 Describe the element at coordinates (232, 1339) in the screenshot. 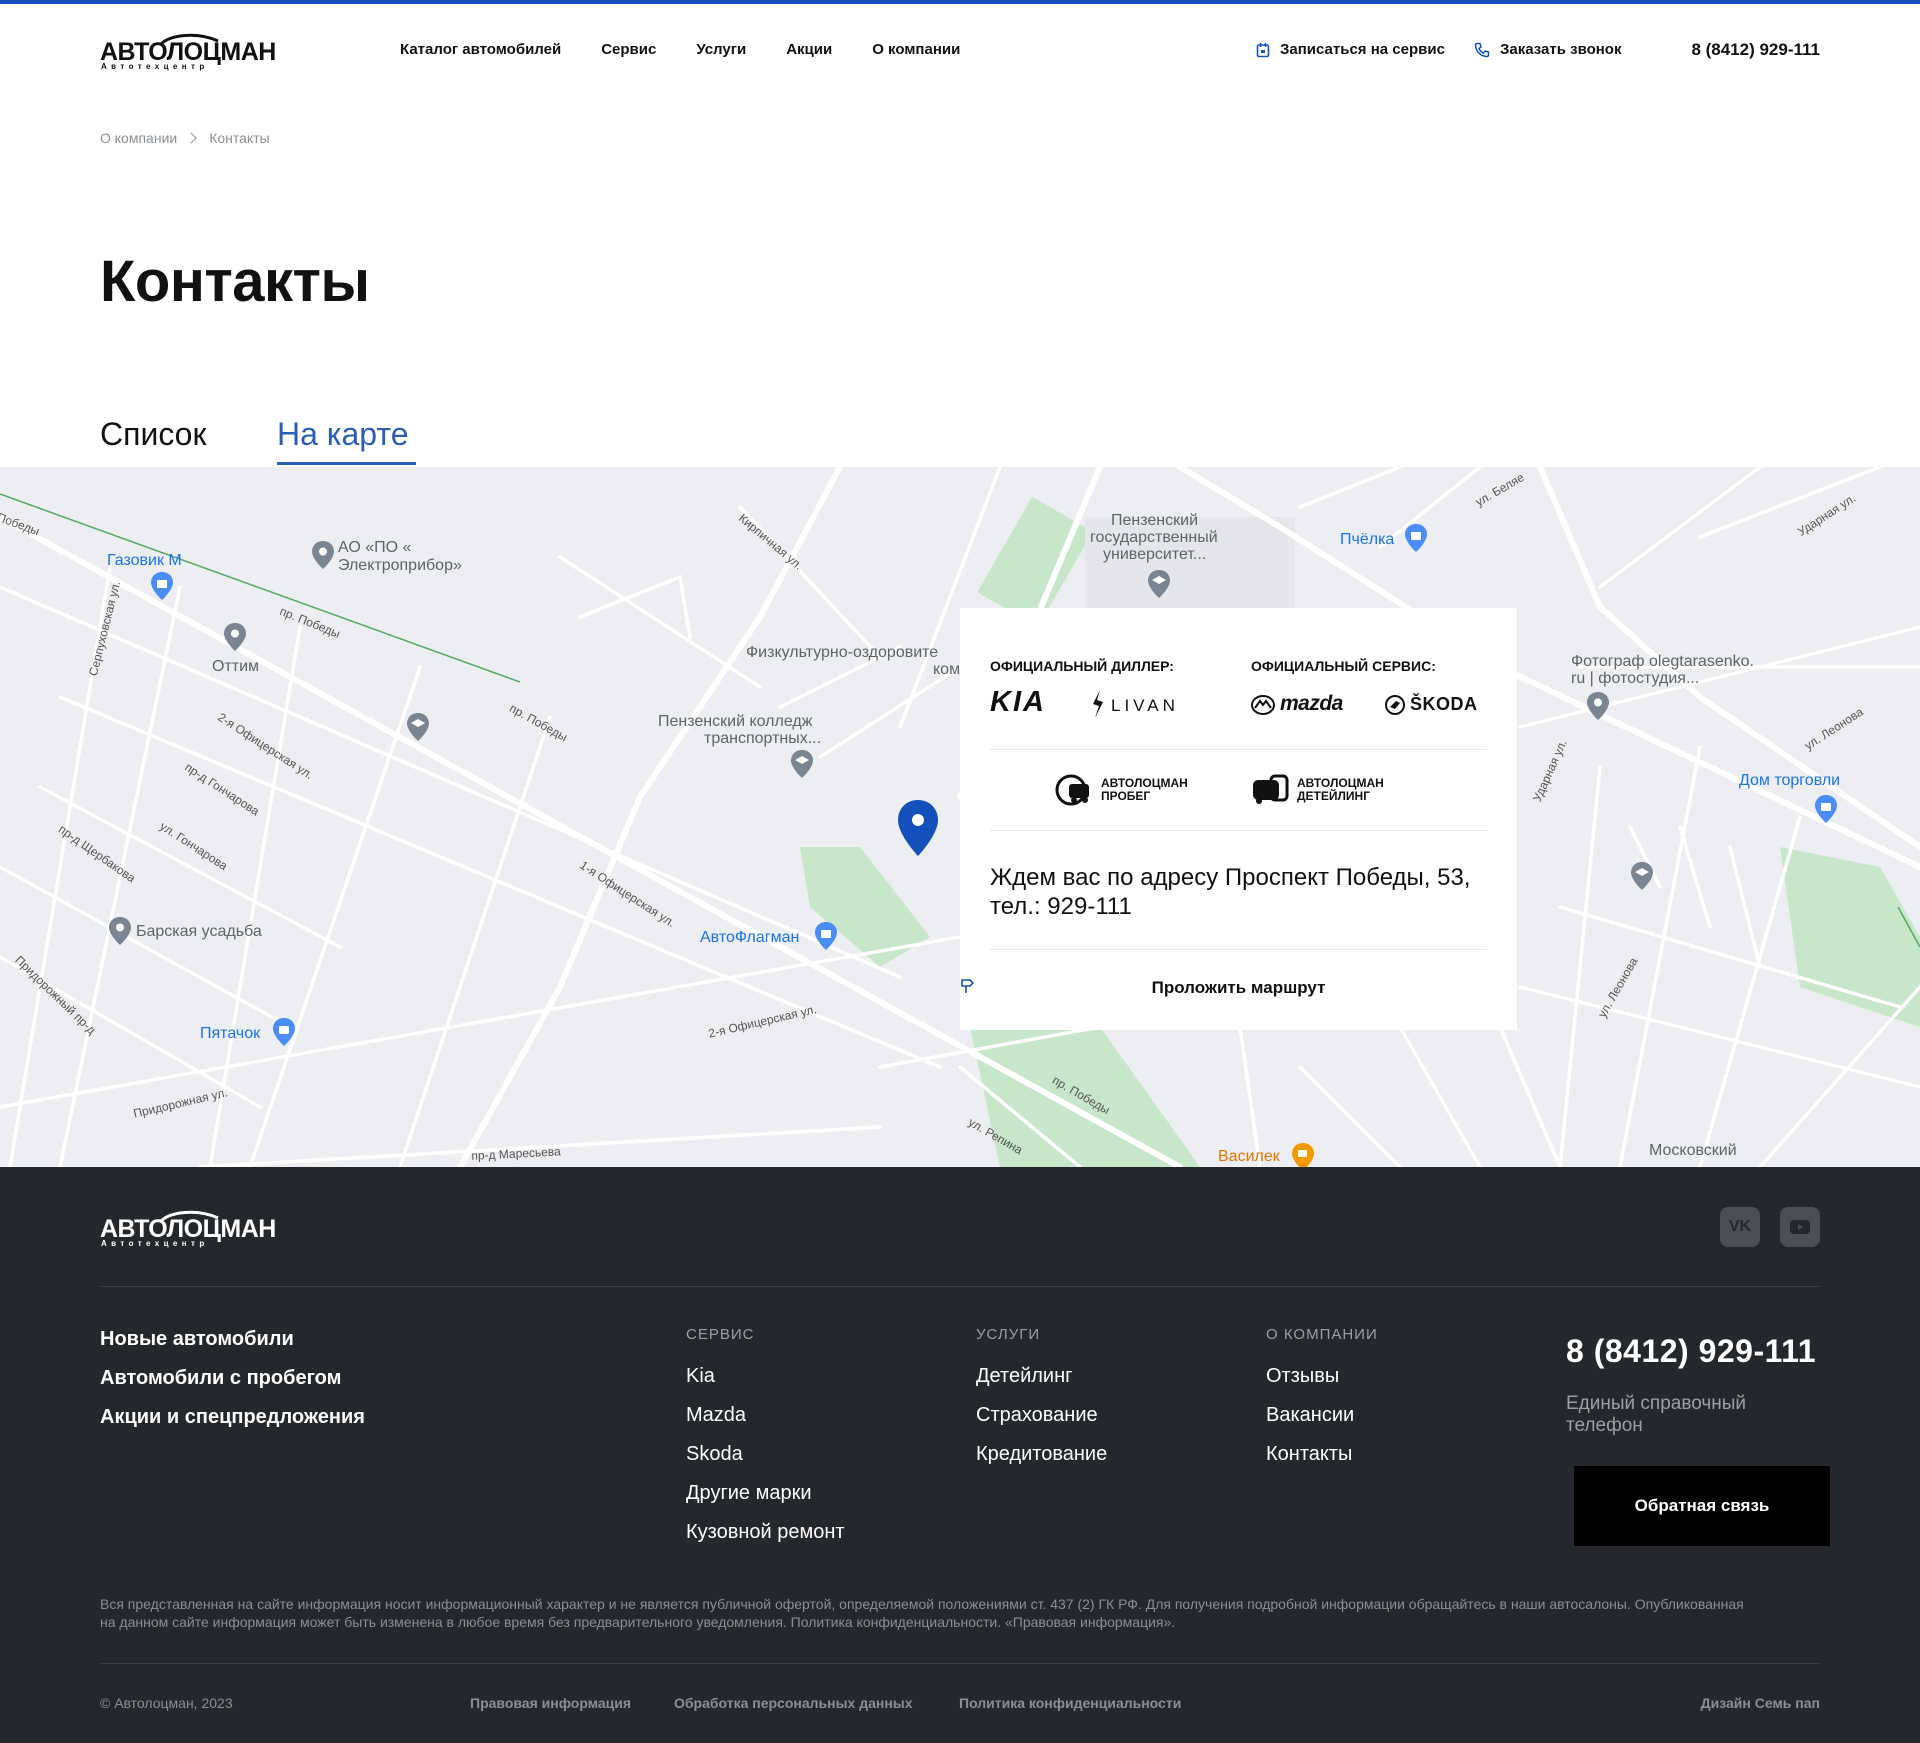

I see `footer-link-new-cars: Новые автомобили` at that location.